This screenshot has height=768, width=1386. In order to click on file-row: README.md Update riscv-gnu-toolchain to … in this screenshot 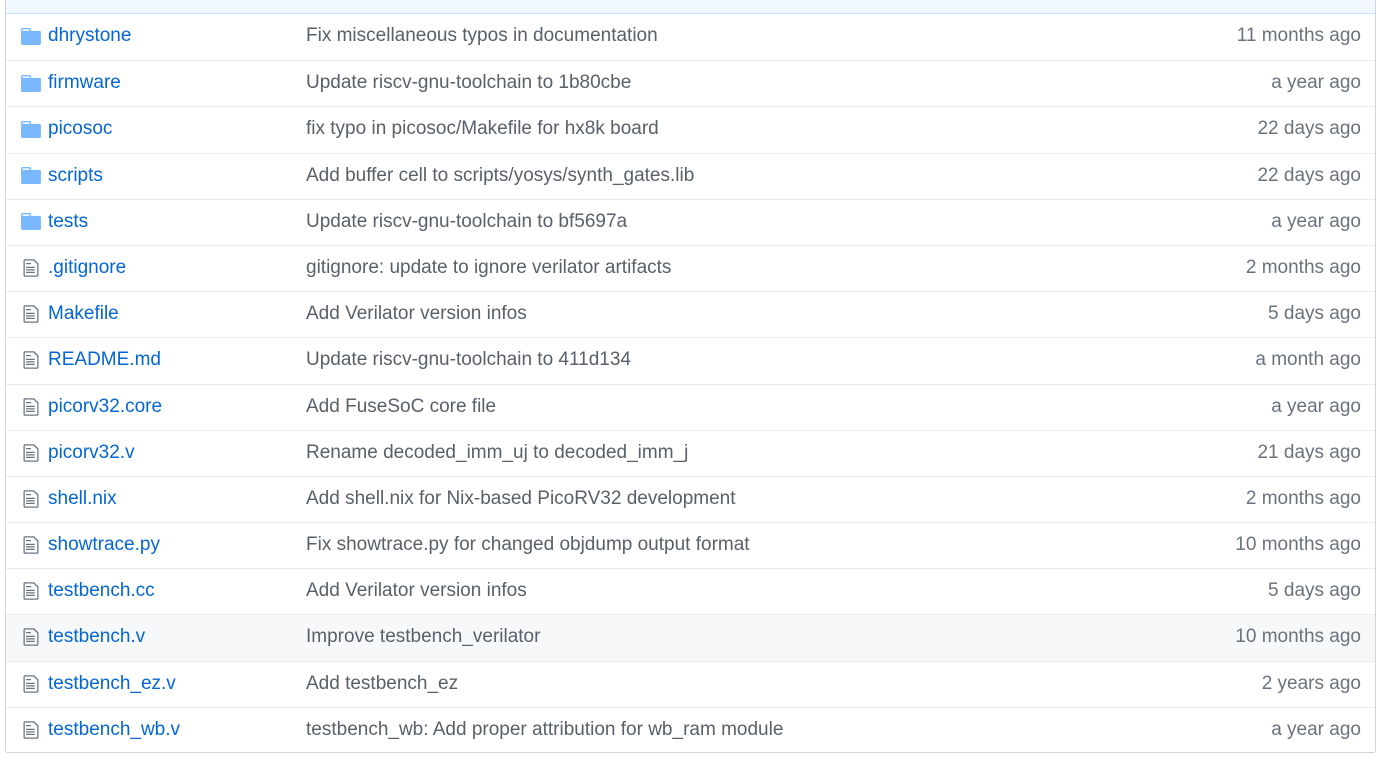, I will do `click(690, 360)`.